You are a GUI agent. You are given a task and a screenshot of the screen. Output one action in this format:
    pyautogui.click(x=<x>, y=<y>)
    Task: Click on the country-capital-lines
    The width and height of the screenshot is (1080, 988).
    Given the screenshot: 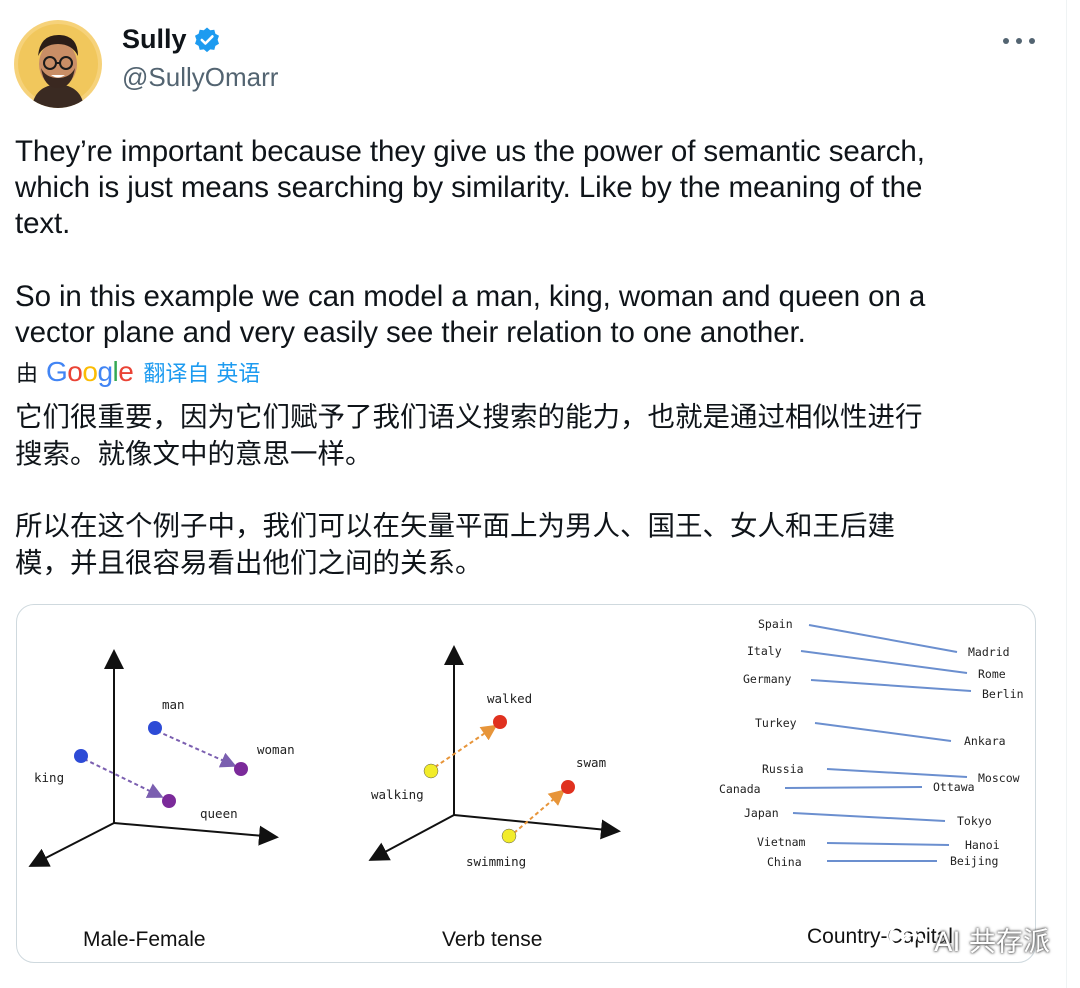 What is the action you would take?
    pyautogui.click(x=878, y=743)
    